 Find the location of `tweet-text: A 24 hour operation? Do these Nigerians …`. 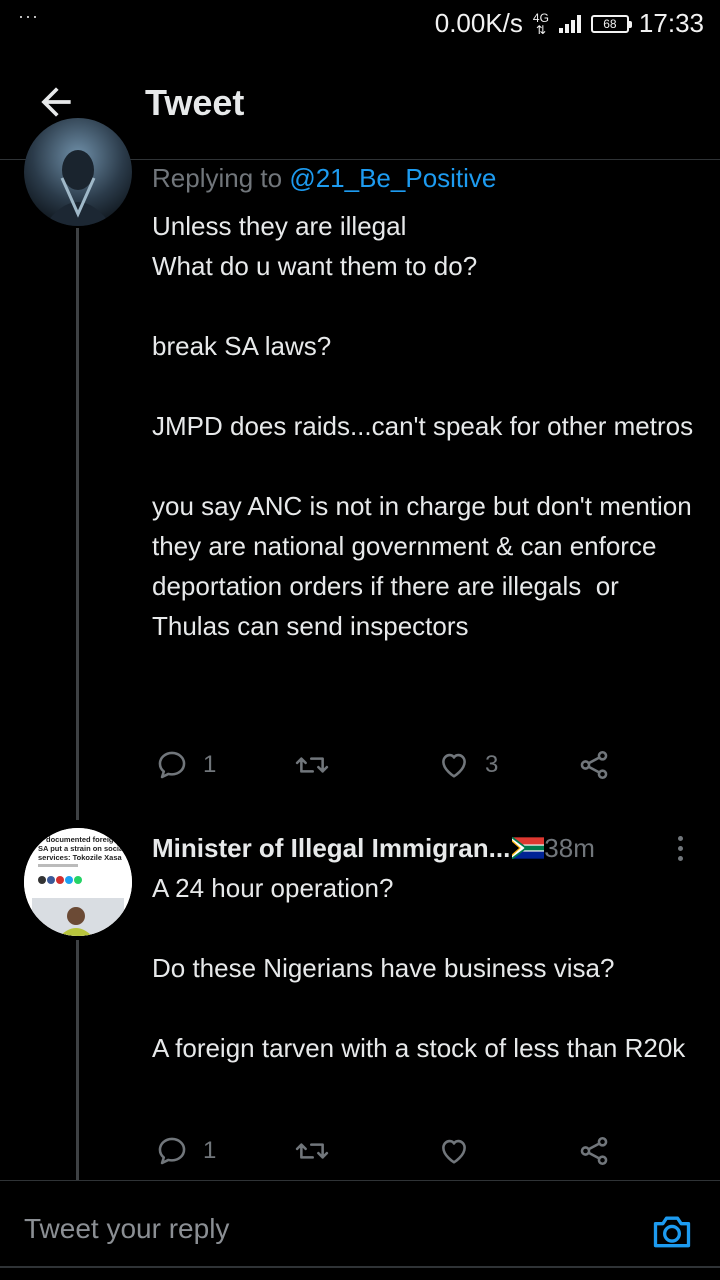

tweet-text: A 24 hour operation? Do these Nigerians … is located at coordinates (419, 968).